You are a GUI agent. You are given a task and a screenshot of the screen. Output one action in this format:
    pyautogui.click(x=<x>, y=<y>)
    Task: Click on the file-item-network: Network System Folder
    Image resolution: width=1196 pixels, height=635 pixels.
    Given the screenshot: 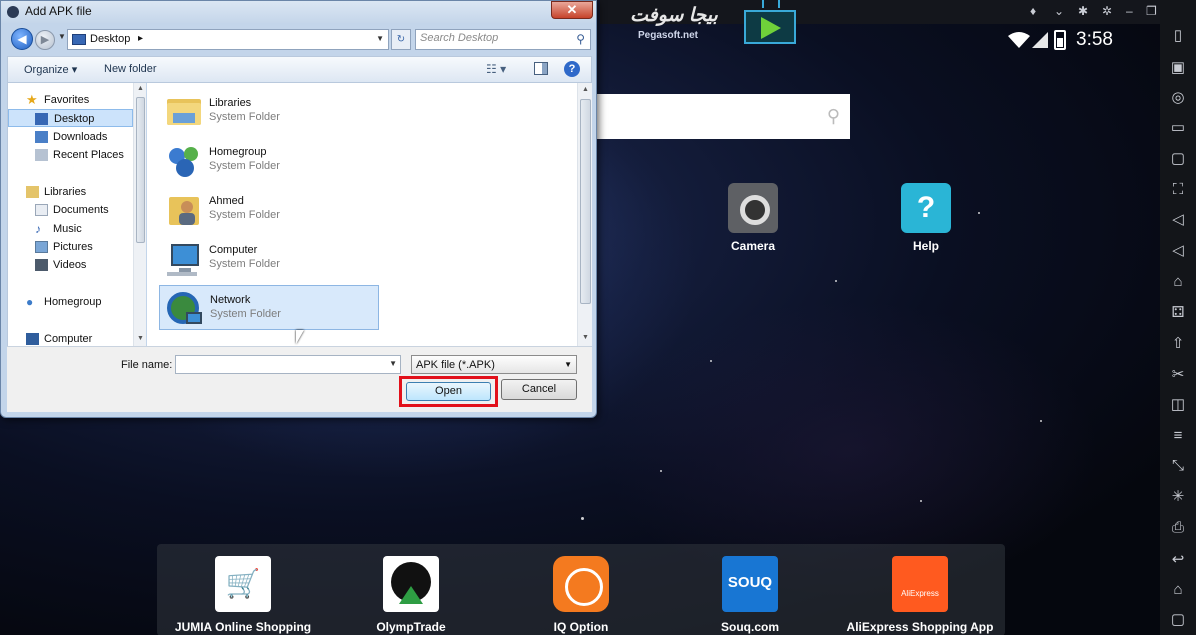 What is the action you would take?
    pyautogui.click(x=269, y=307)
    